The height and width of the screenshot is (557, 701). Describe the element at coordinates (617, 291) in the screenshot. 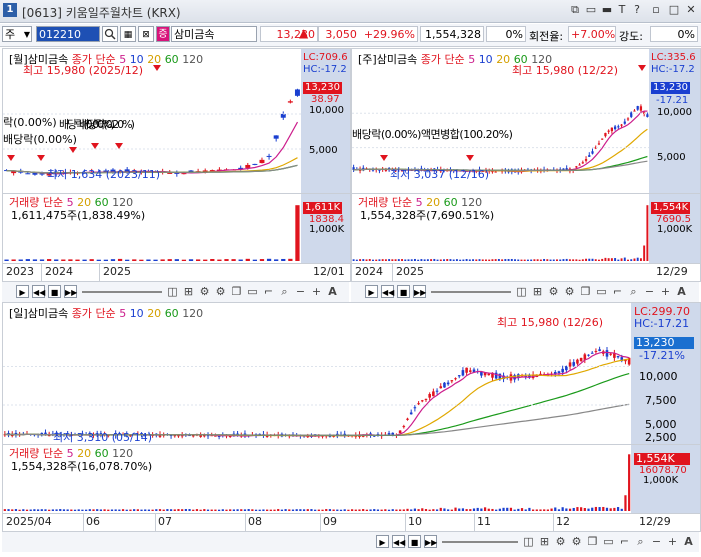

I see `weekly-line-icon: ⌐` at that location.